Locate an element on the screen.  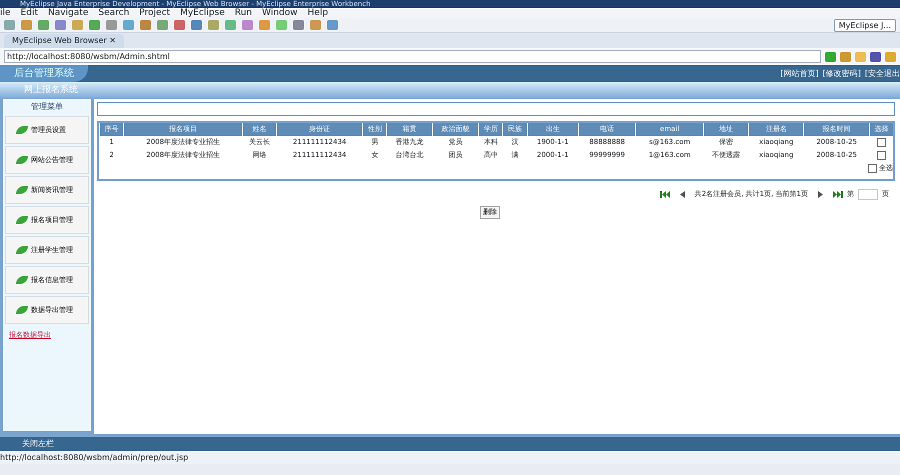
menu-item: Window is located at coordinates (280, 13).